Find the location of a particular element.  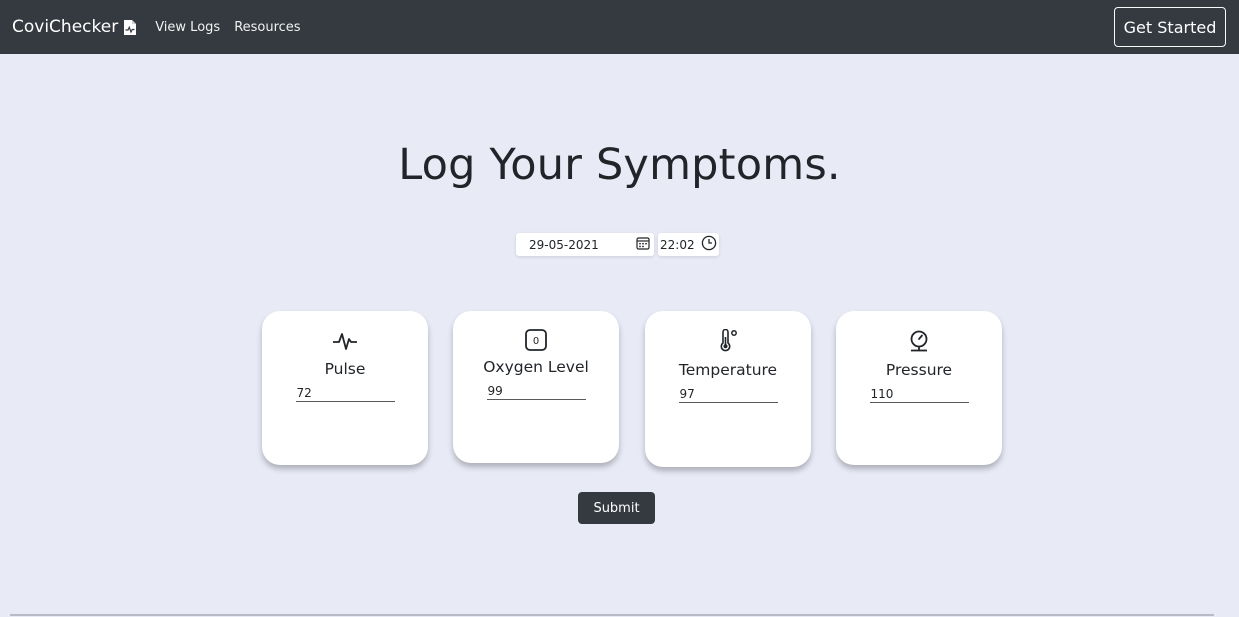

pressure-input is located at coordinates (919, 394).